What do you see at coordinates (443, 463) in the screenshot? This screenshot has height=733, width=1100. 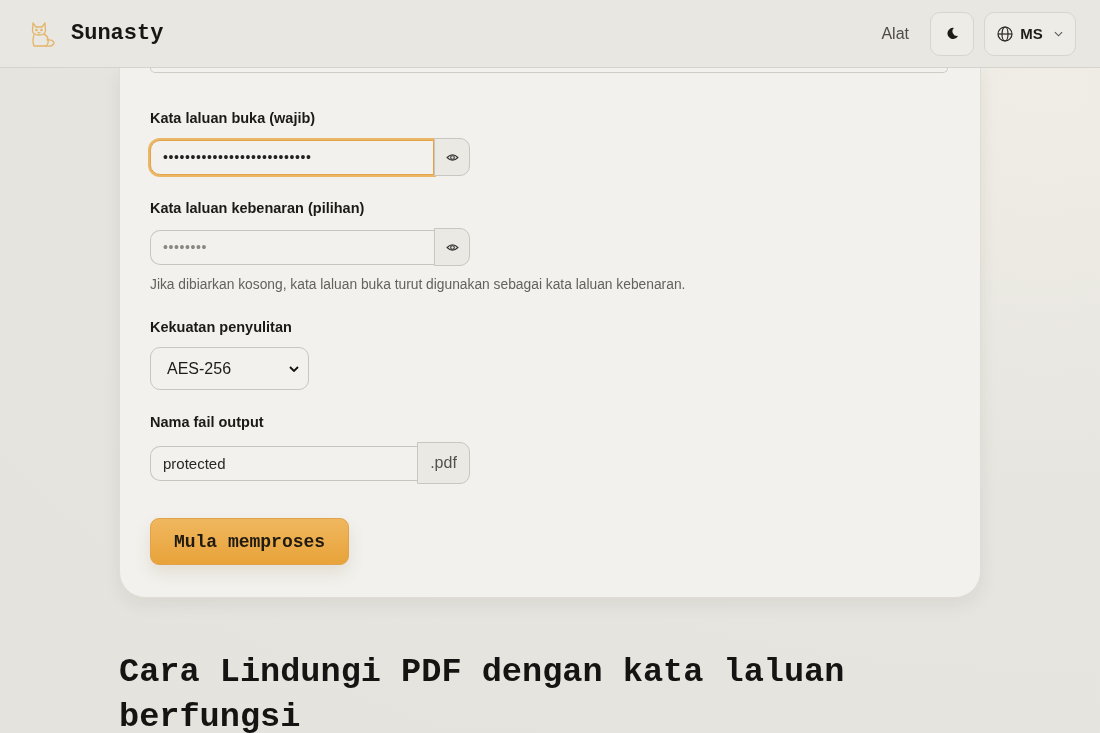 I see `file-extension-addon: .pdf` at bounding box center [443, 463].